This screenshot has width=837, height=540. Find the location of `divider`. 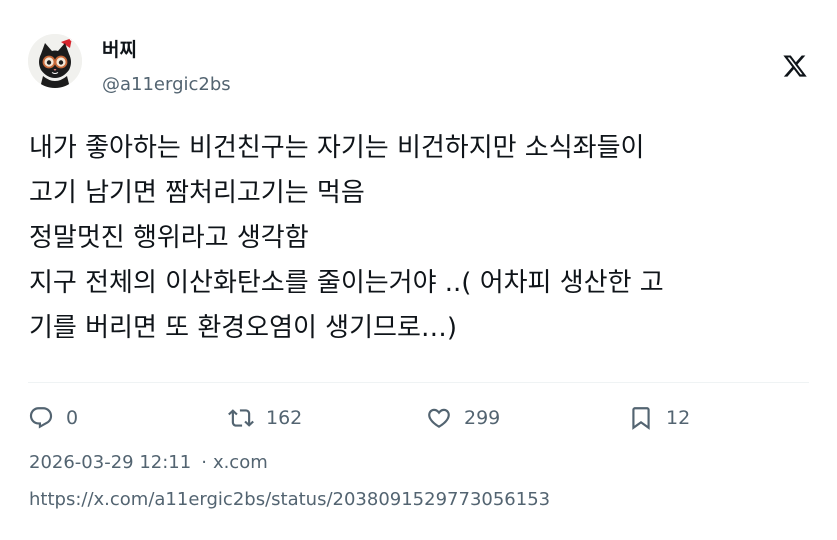

divider is located at coordinates (418, 382).